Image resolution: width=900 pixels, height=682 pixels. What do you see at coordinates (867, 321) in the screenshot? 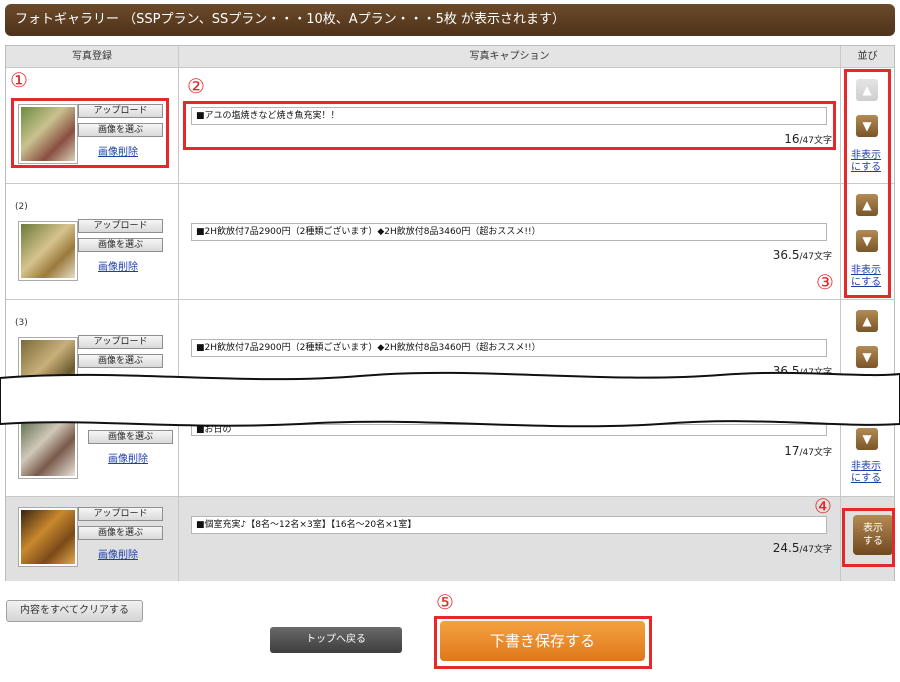
I see `arrow-up-icon: ▲` at bounding box center [867, 321].